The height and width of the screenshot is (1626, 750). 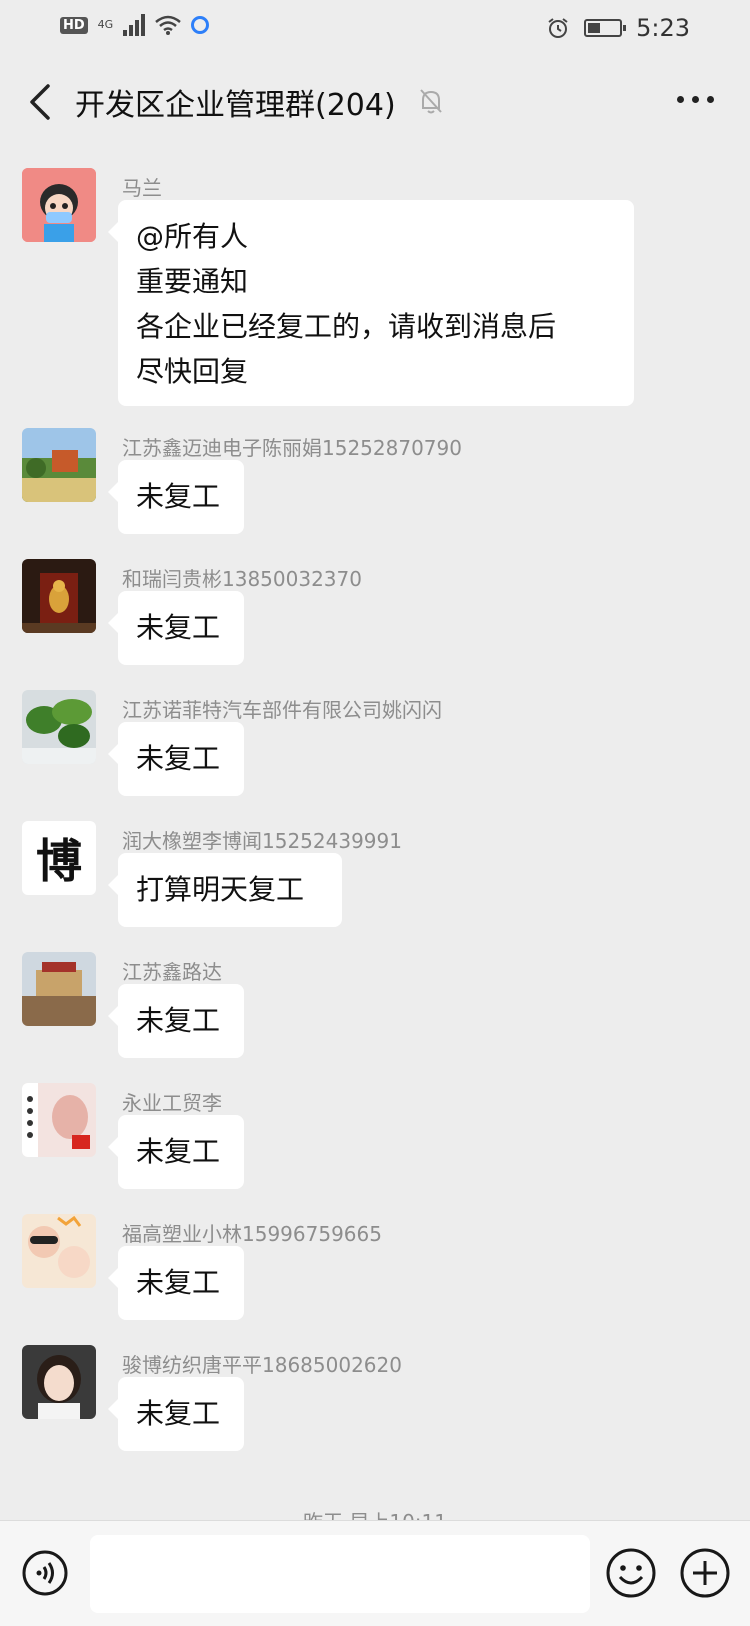 I want to click on list-item: 江苏鑫迈迪电子陈丽娟15252870790 未复工, so click(x=375, y=481).